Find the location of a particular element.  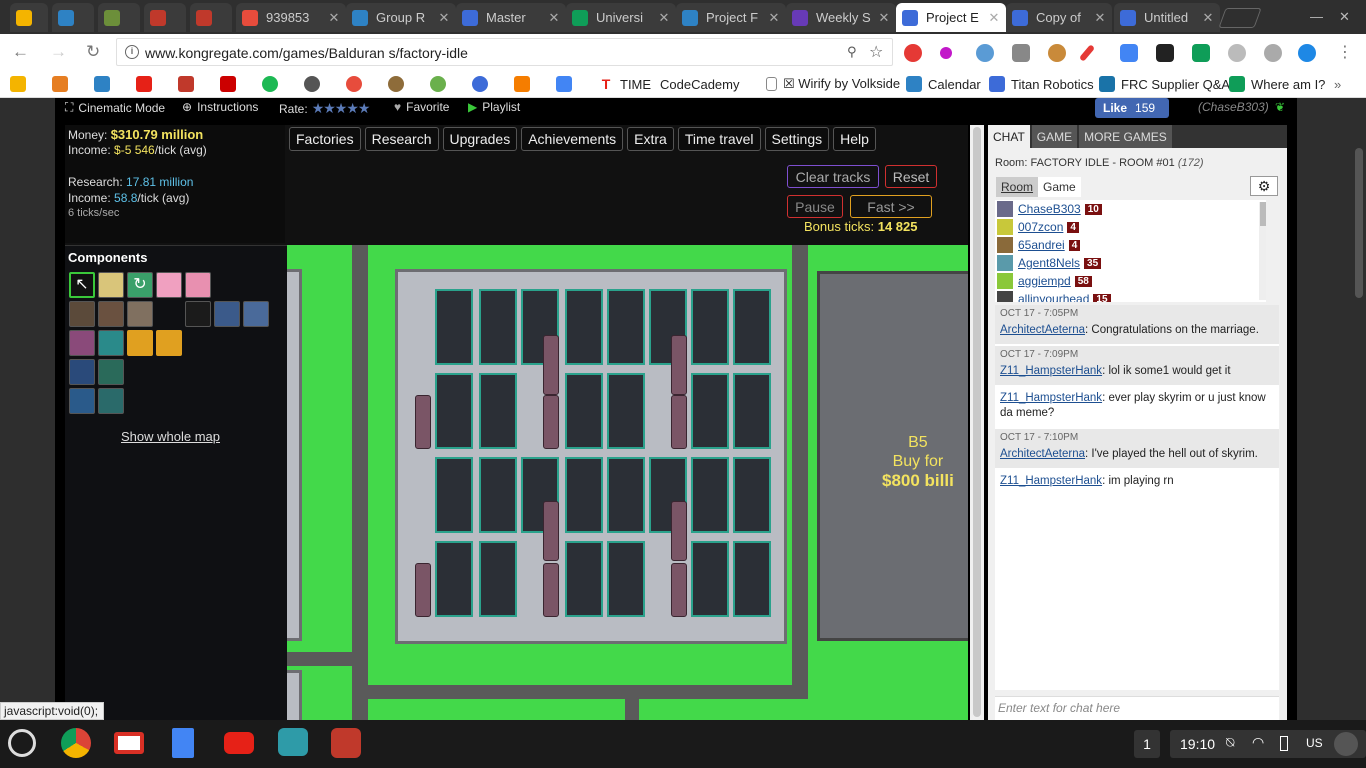

menu-achievements: Achievements is located at coordinates (572, 139).